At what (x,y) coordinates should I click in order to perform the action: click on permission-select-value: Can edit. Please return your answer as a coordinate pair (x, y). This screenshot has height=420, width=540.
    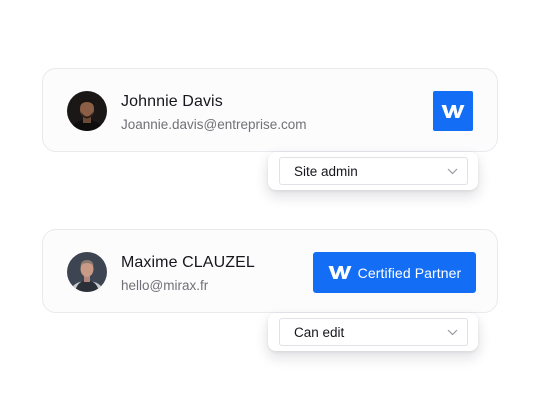
    Looking at the image, I should click on (319, 332).